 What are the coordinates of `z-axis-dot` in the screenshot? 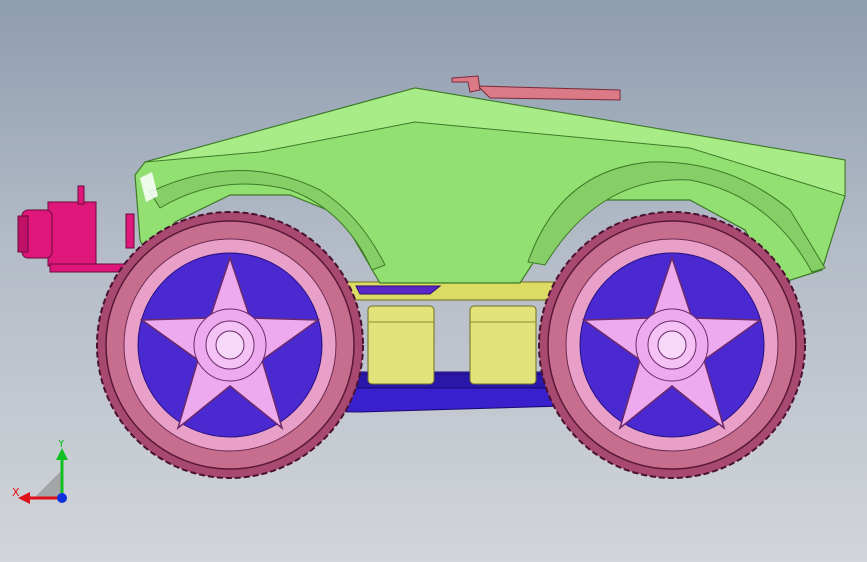 It's located at (62, 498).